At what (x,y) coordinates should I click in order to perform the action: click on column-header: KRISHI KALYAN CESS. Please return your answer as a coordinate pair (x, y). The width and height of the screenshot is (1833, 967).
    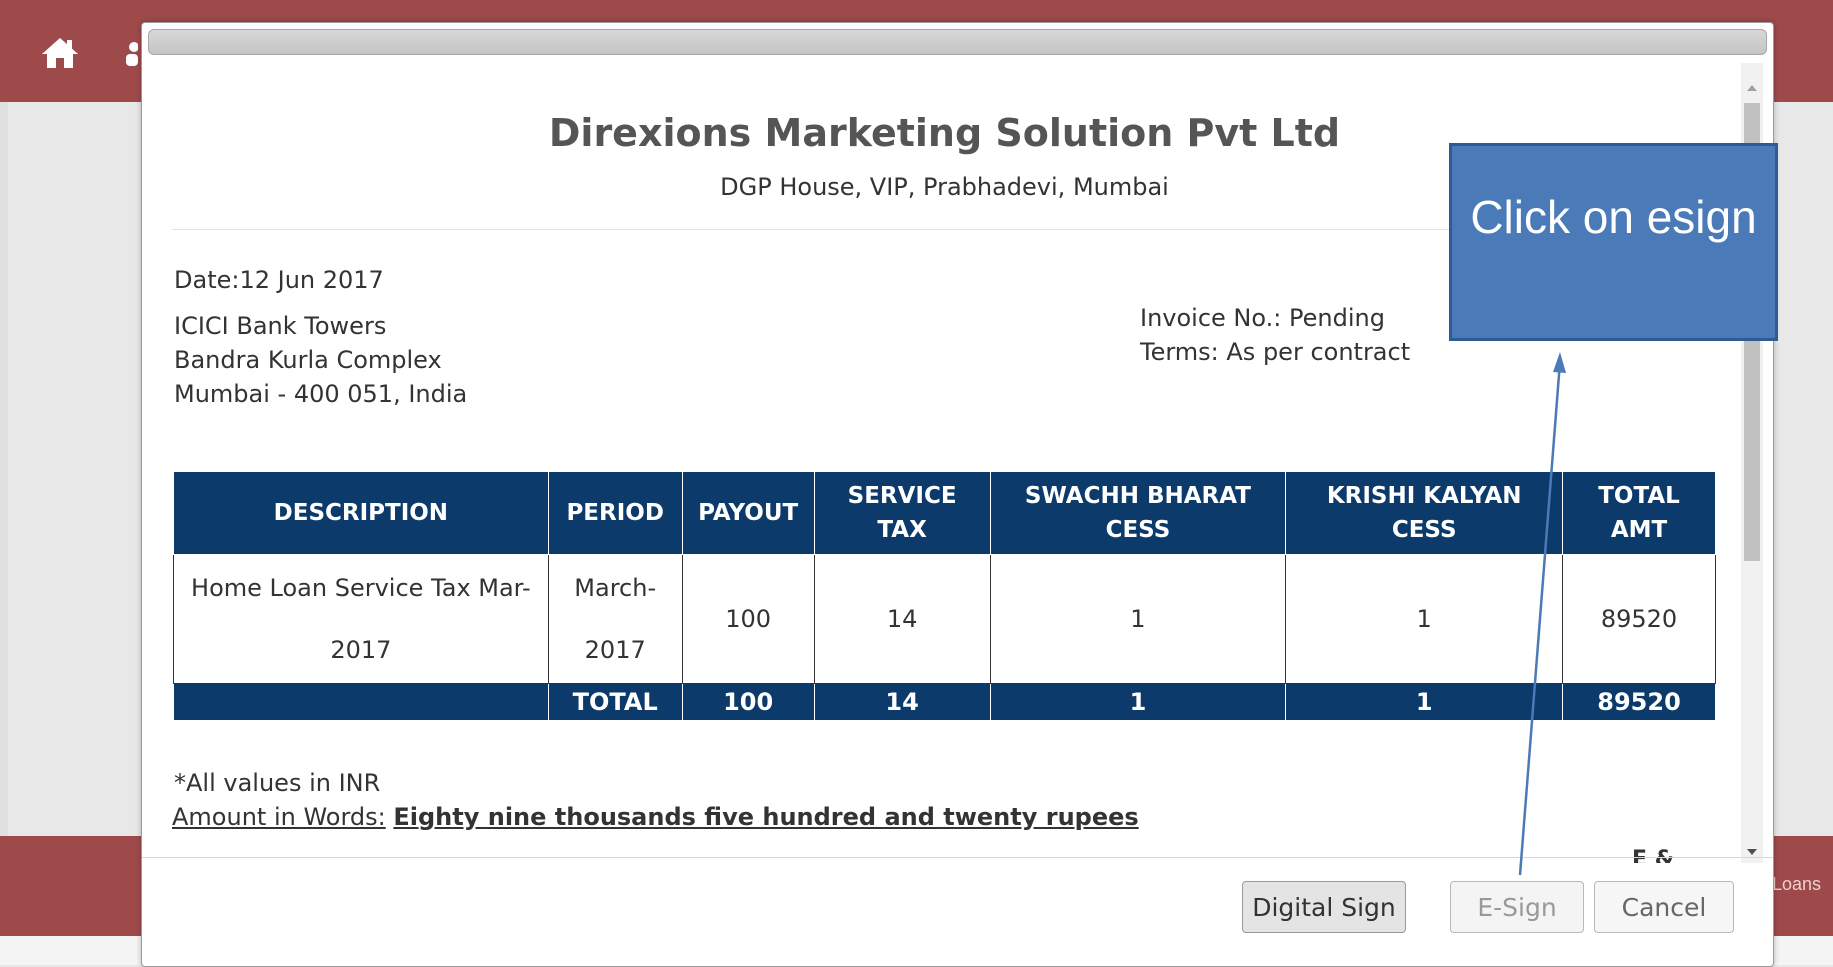
    Looking at the image, I should click on (1424, 513).